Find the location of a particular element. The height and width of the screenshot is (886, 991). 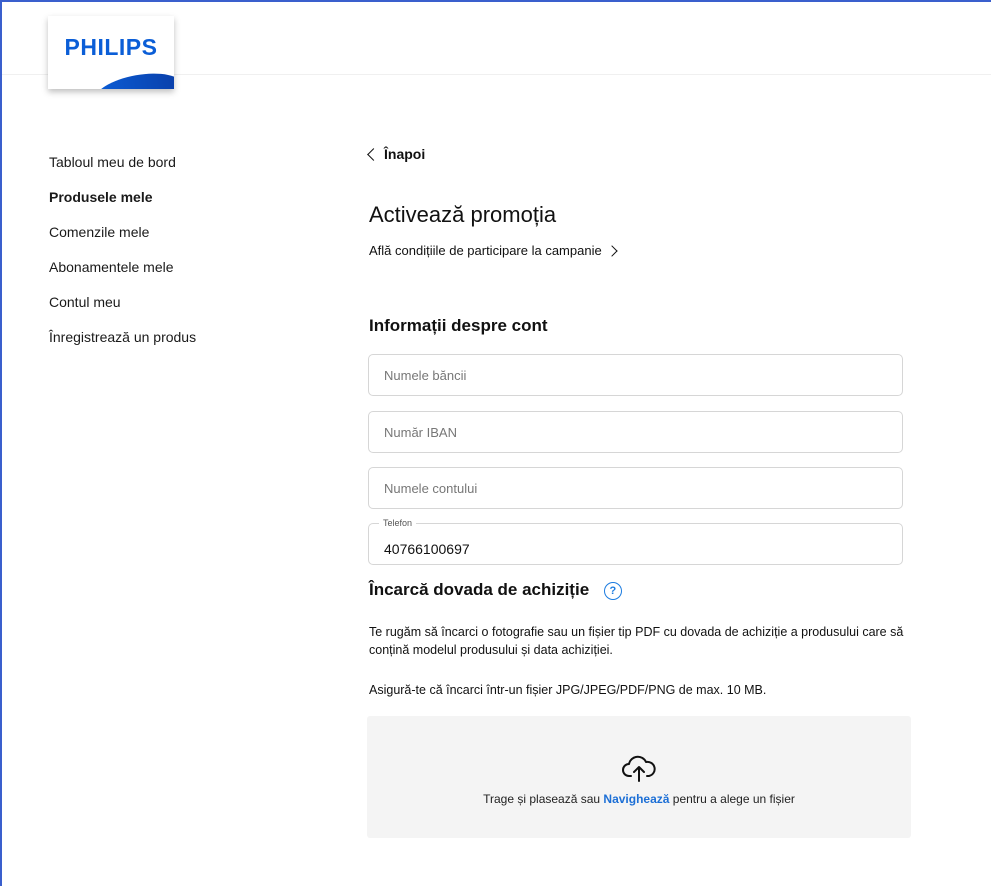

iban-field is located at coordinates (635, 432).